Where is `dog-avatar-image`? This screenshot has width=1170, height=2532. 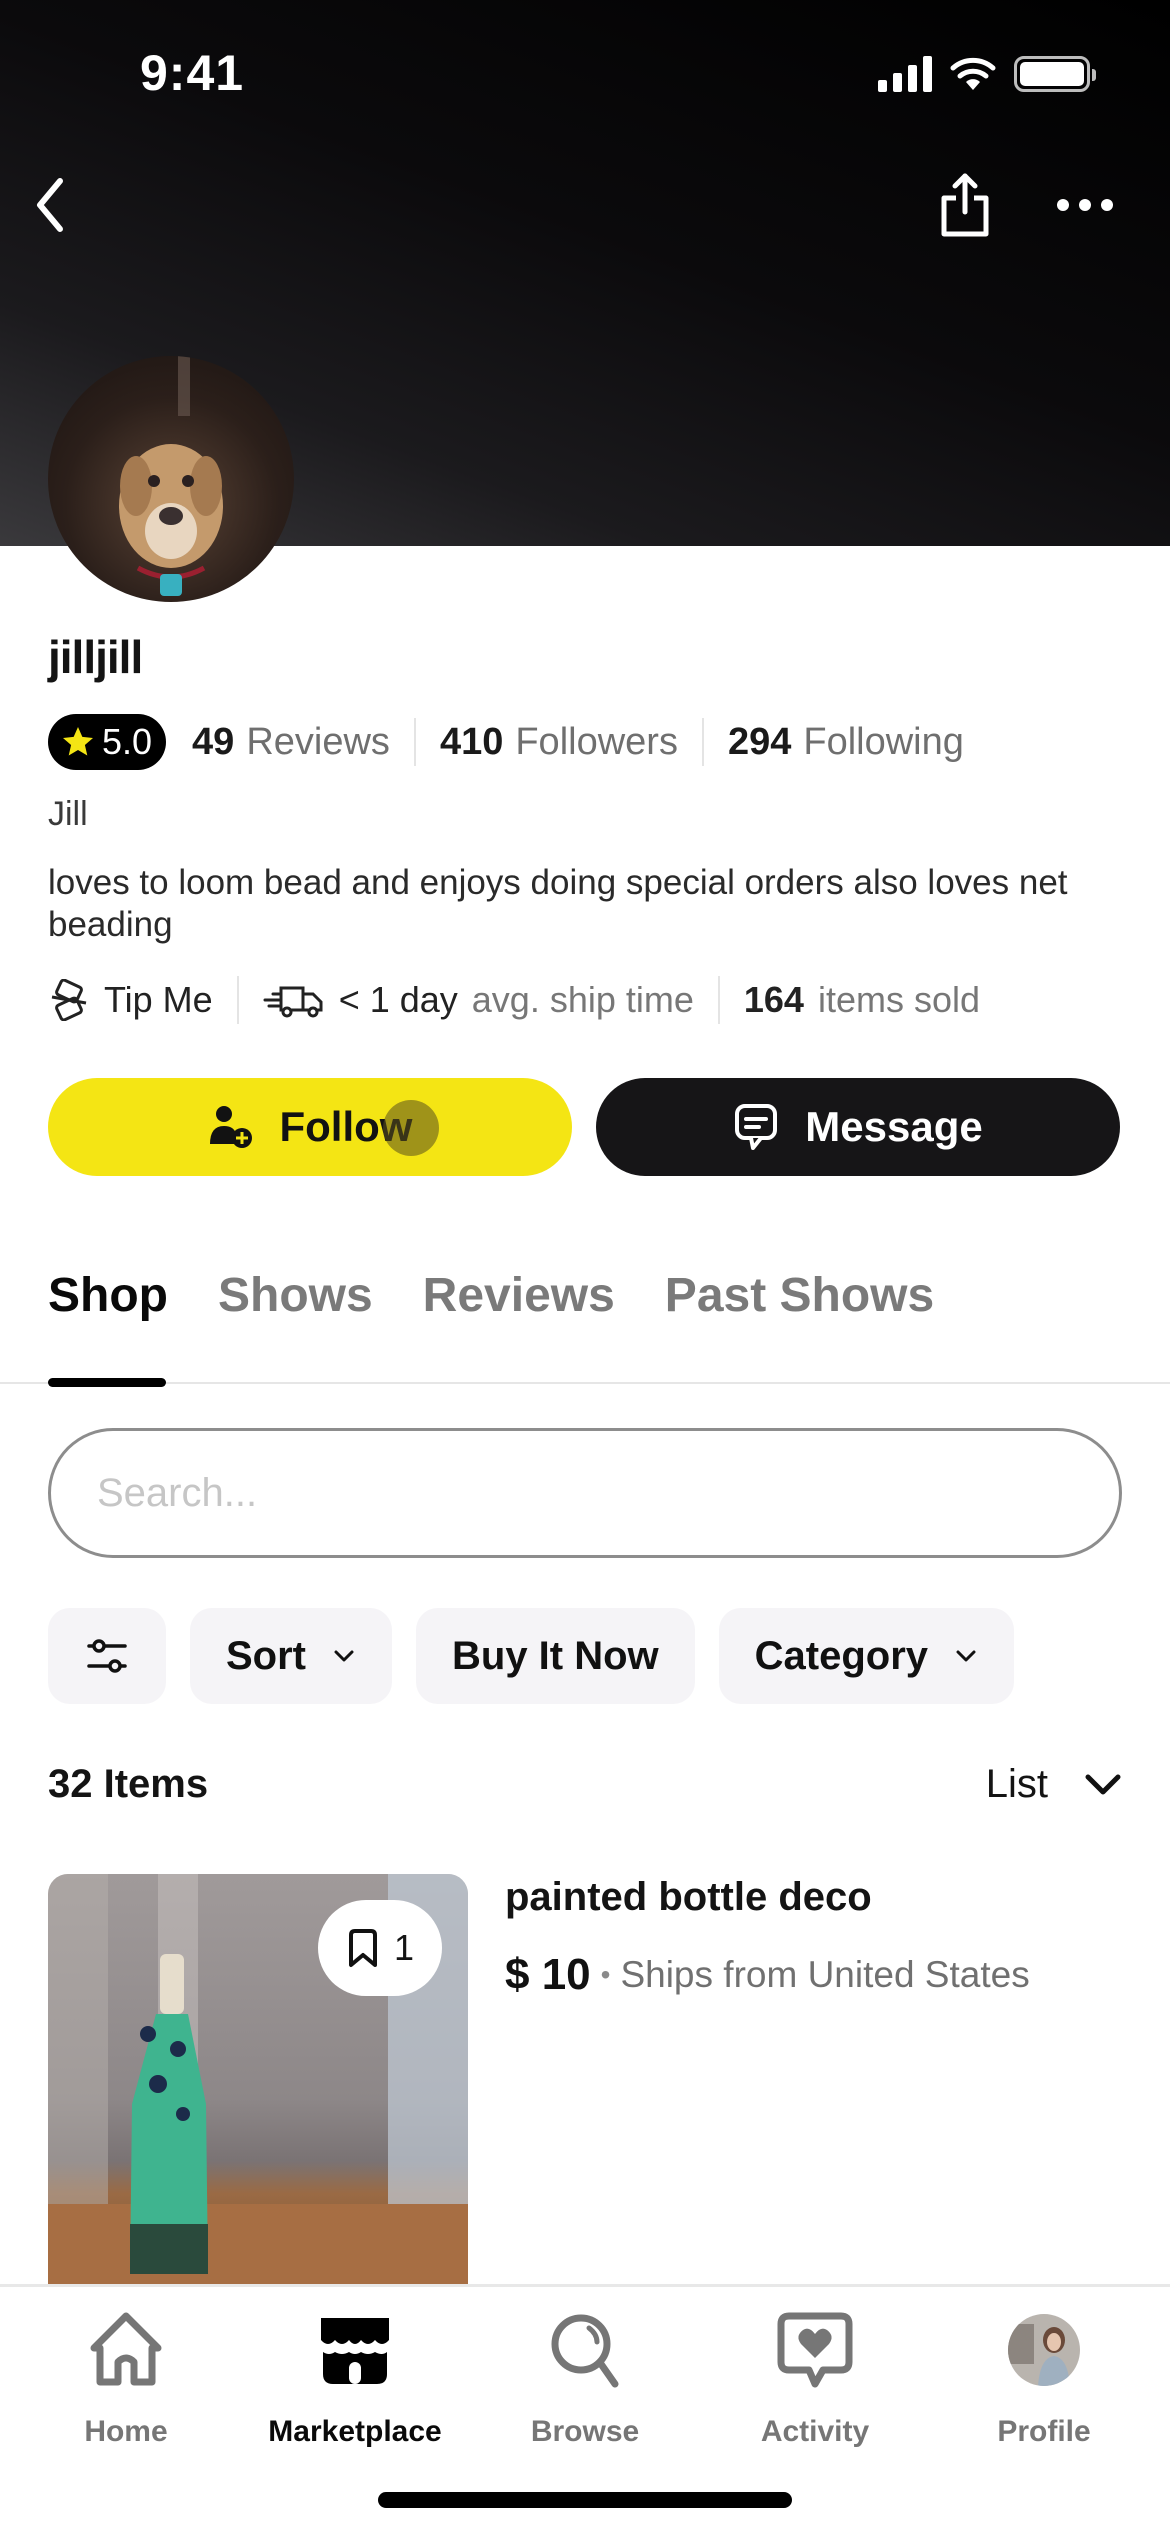 dog-avatar-image is located at coordinates (171, 476).